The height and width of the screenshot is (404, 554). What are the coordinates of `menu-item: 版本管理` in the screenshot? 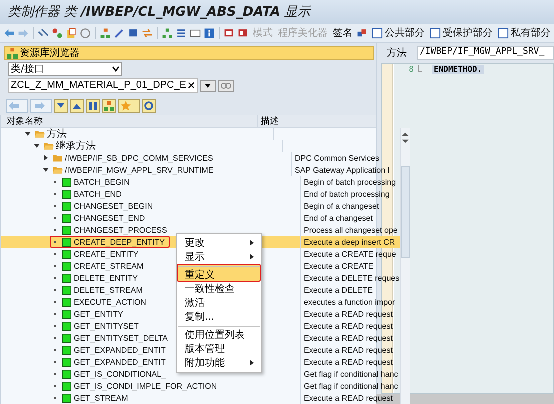 It's located at (219, 349).